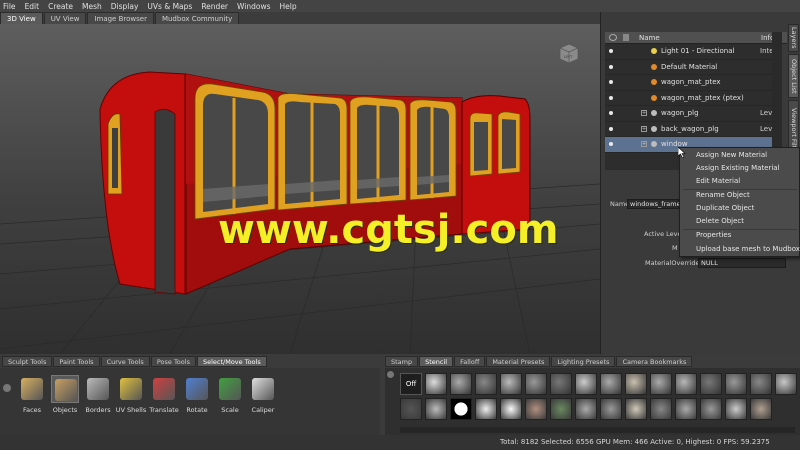 Image resolution: width=800 pixels, height=450 pixels. Describe the element at coordinates (720, 221) in the screenshot. I see `menu-delete-object: Delete Object` at that location.